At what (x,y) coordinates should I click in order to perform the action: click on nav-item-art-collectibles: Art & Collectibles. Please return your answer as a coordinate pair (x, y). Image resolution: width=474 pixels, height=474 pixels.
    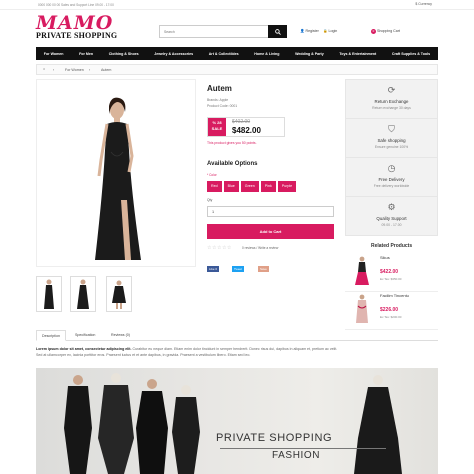
    Looking at the image, I should click on (224, 54).